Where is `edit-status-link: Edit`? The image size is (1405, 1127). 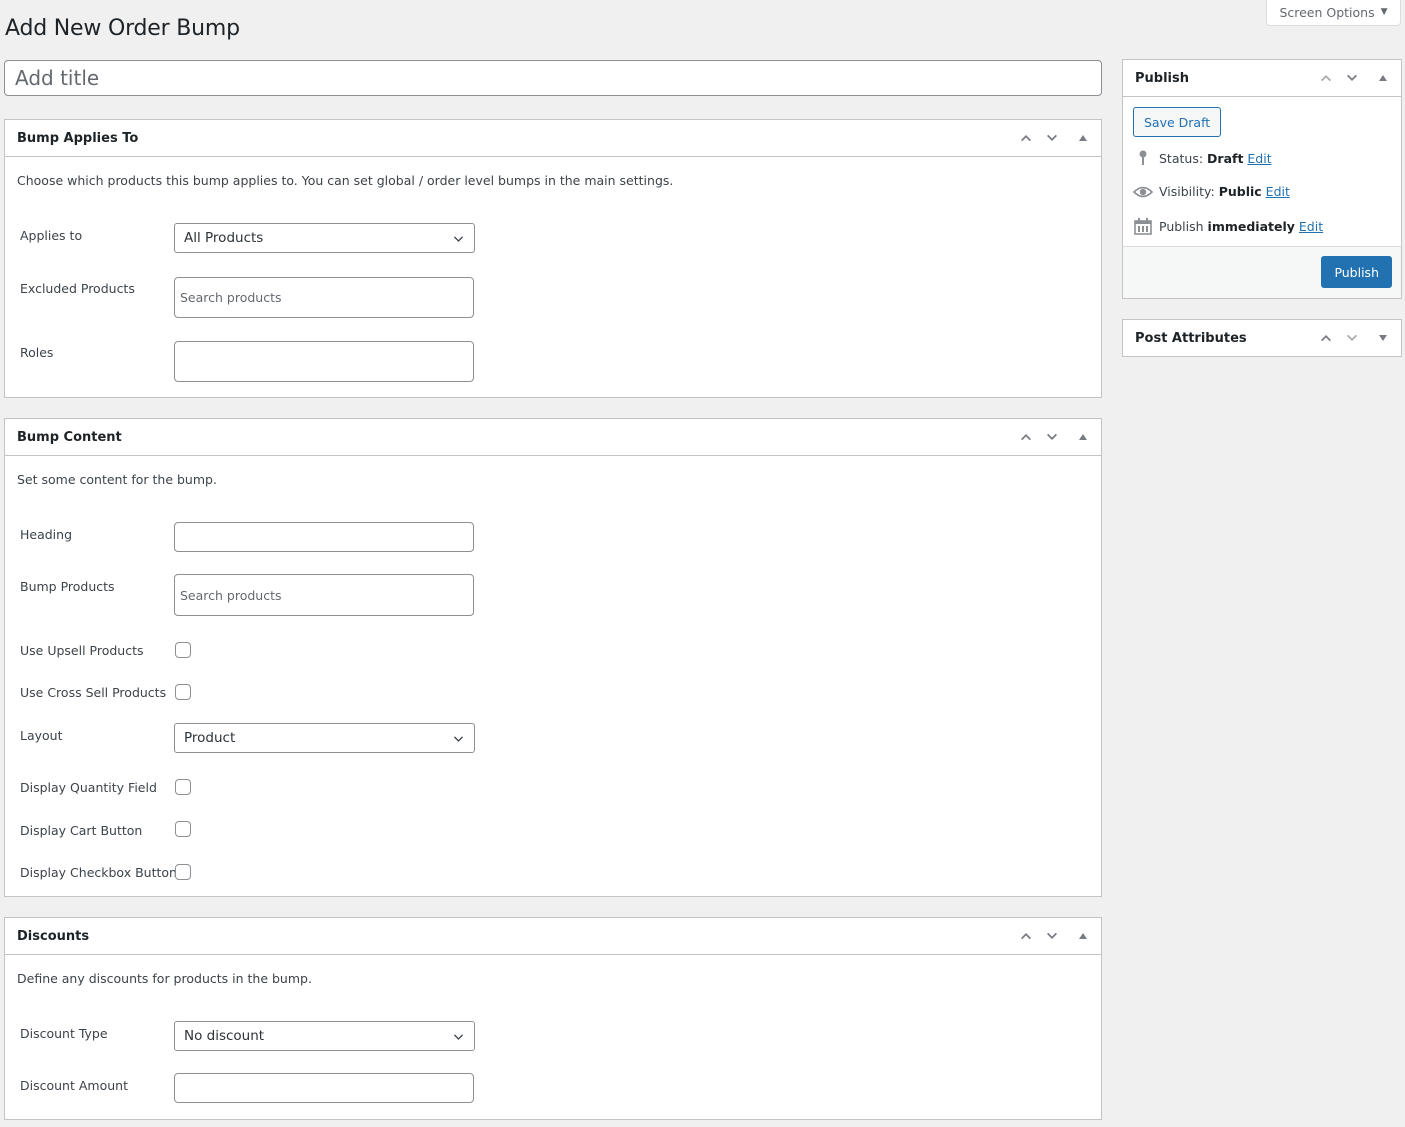
edit-status-link: Edit is located at coordinates (1259, 158).